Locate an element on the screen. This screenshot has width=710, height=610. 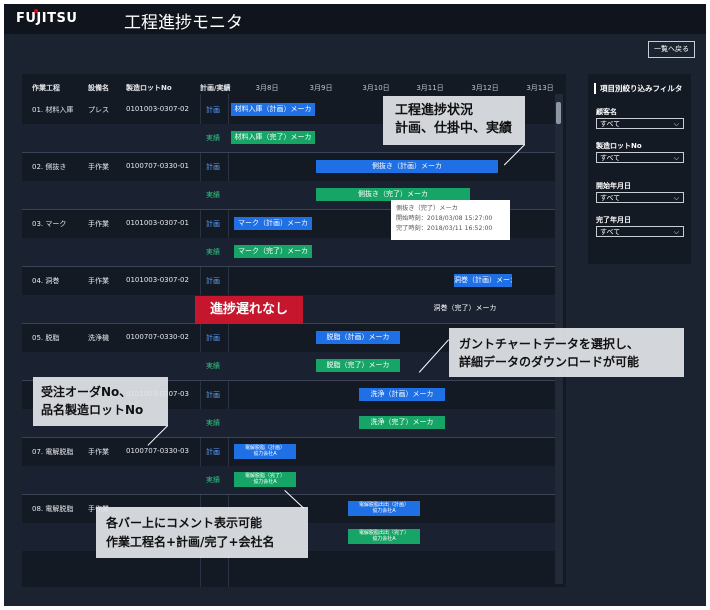
callout-line: 計画、仕掛中、実績 is located at coordinates (454, 128).